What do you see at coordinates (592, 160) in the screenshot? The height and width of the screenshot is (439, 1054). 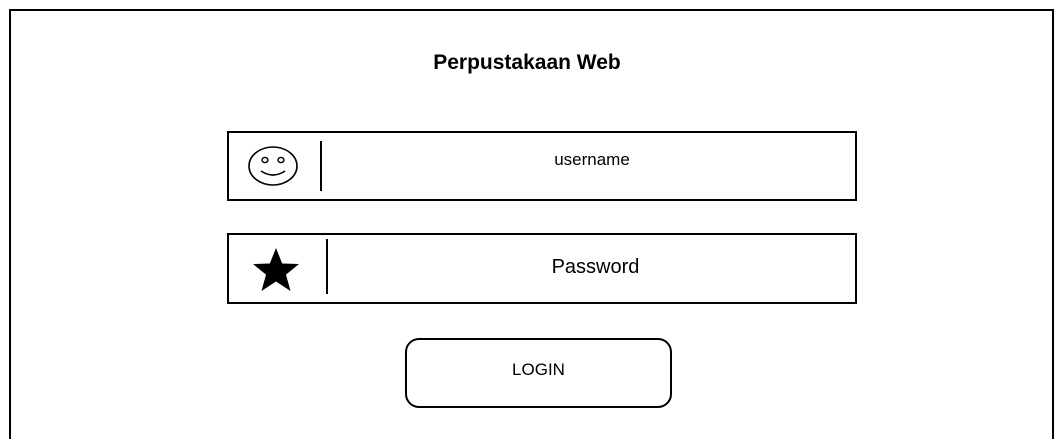 I see `username-input: username` at bounding box center [592, 160].